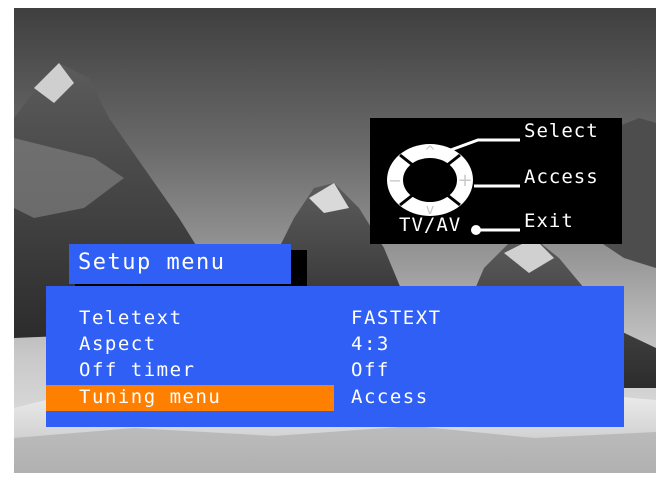 The width and height of the screenshot is (660, 483). Describe the element at coordinates (131, 318) in the screenshot. I see `menu-item-label: Teletext` at that location.